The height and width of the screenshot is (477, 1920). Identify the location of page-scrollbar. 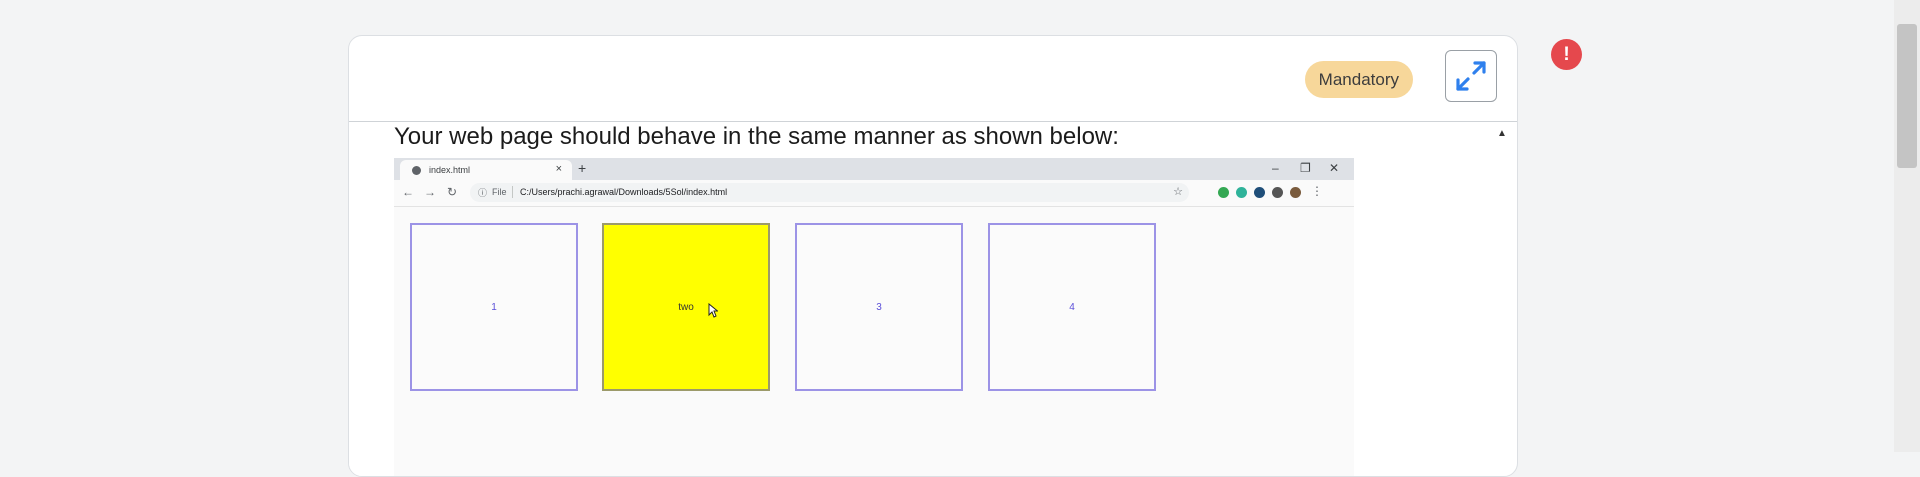
(1907, 226).